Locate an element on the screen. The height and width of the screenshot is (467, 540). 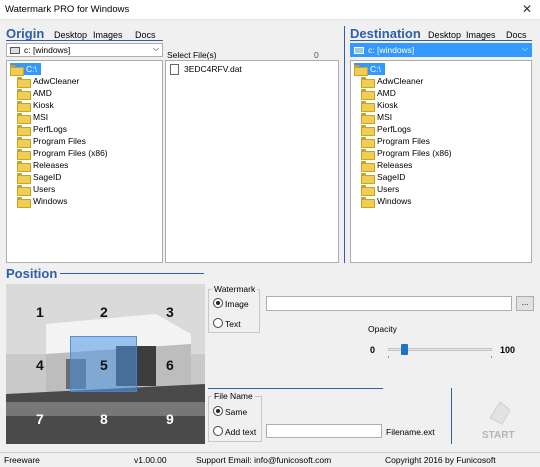
origin-divider is located at coordinates (84, 40).